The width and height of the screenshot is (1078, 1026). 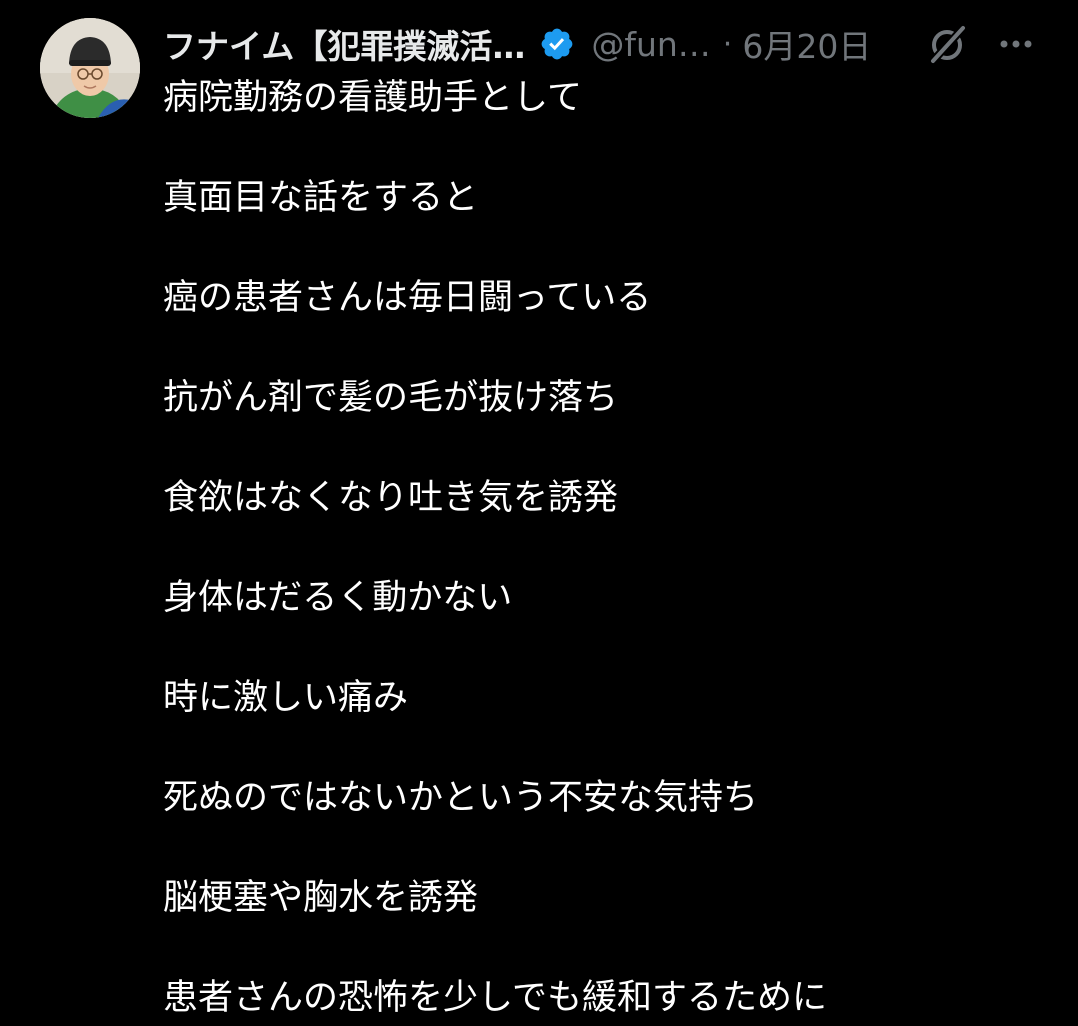 I want to click on tweet-line: 抗がん剤で髪の毛が抜け落ち, so click(x=391, y=398).